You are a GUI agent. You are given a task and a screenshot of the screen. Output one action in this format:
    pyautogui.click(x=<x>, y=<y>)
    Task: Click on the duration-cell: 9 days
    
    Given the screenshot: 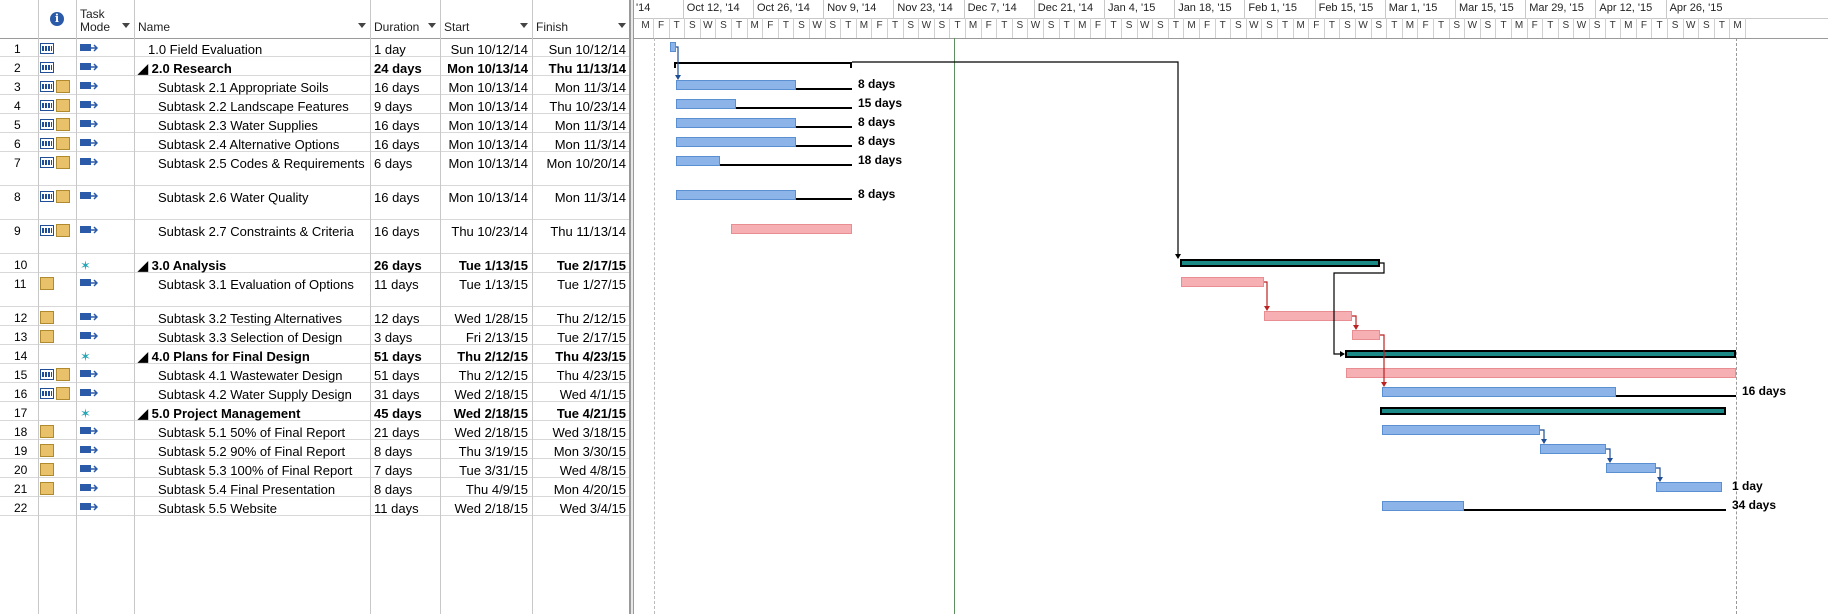 What is the action you would take?
    pyautogui.click(x=405, y=104)
    